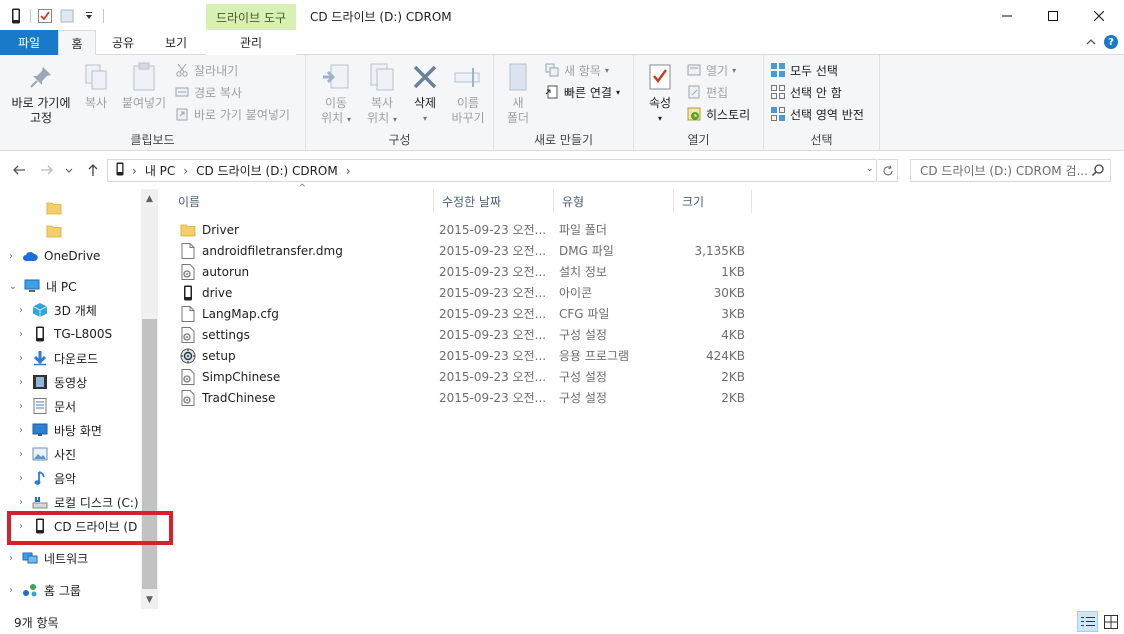  What do you see at coordinates (232, 114) in the screenshot?
I see `paste-shortcut-button: 바로 가기 붙여넣기` at bounding box center [232, 114].